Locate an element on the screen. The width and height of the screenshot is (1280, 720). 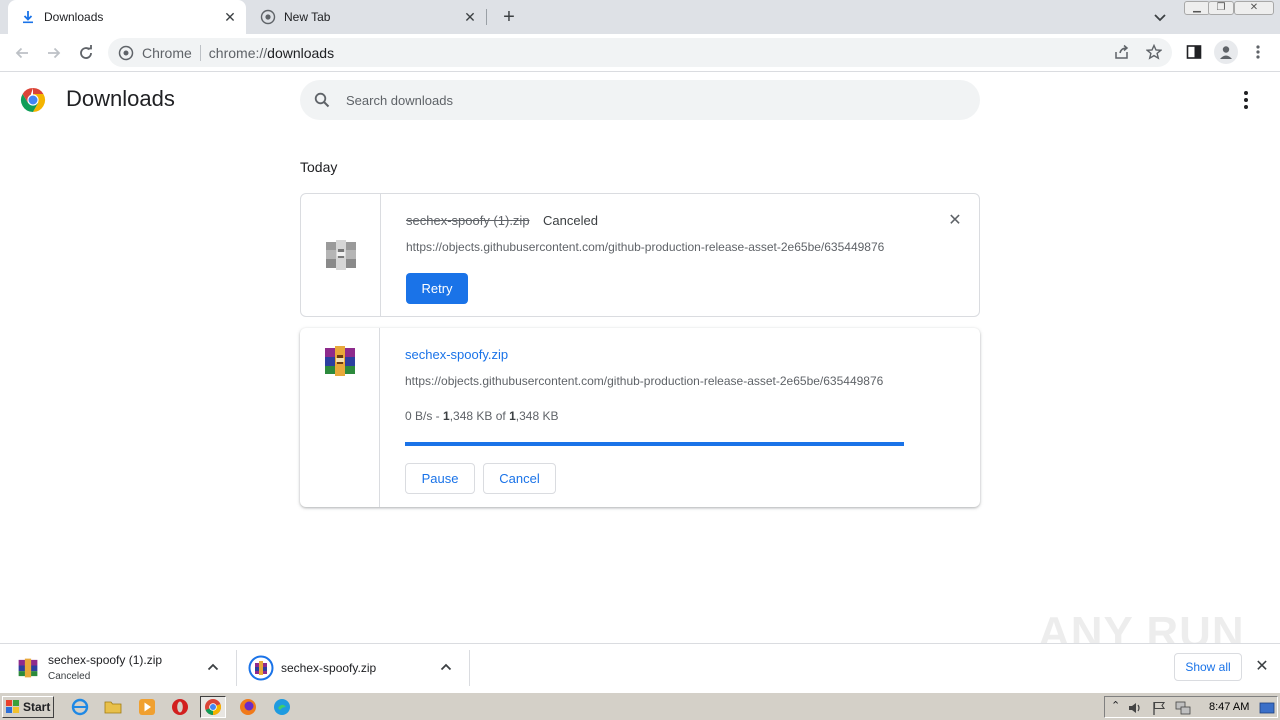
total-bold: 1 is located at coordinates (512, 416).